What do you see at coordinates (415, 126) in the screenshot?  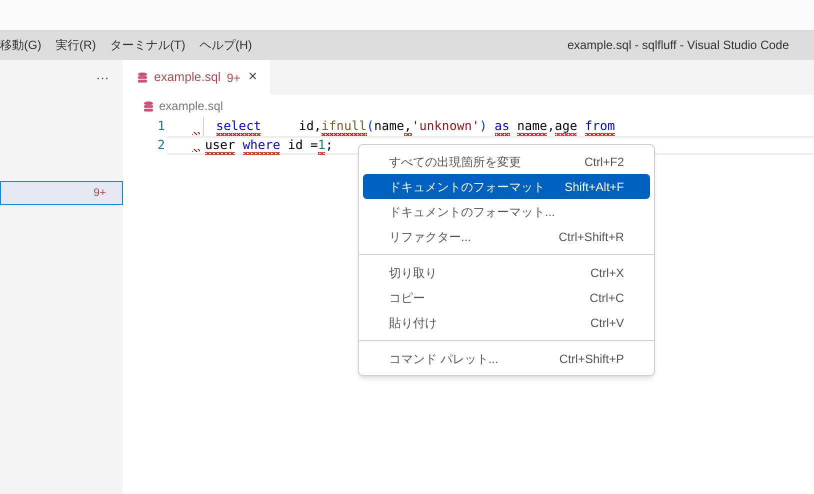 I see `code-line: select id,ifnull(name,'unknown') as name,age from` at bounding box center [415, 126].